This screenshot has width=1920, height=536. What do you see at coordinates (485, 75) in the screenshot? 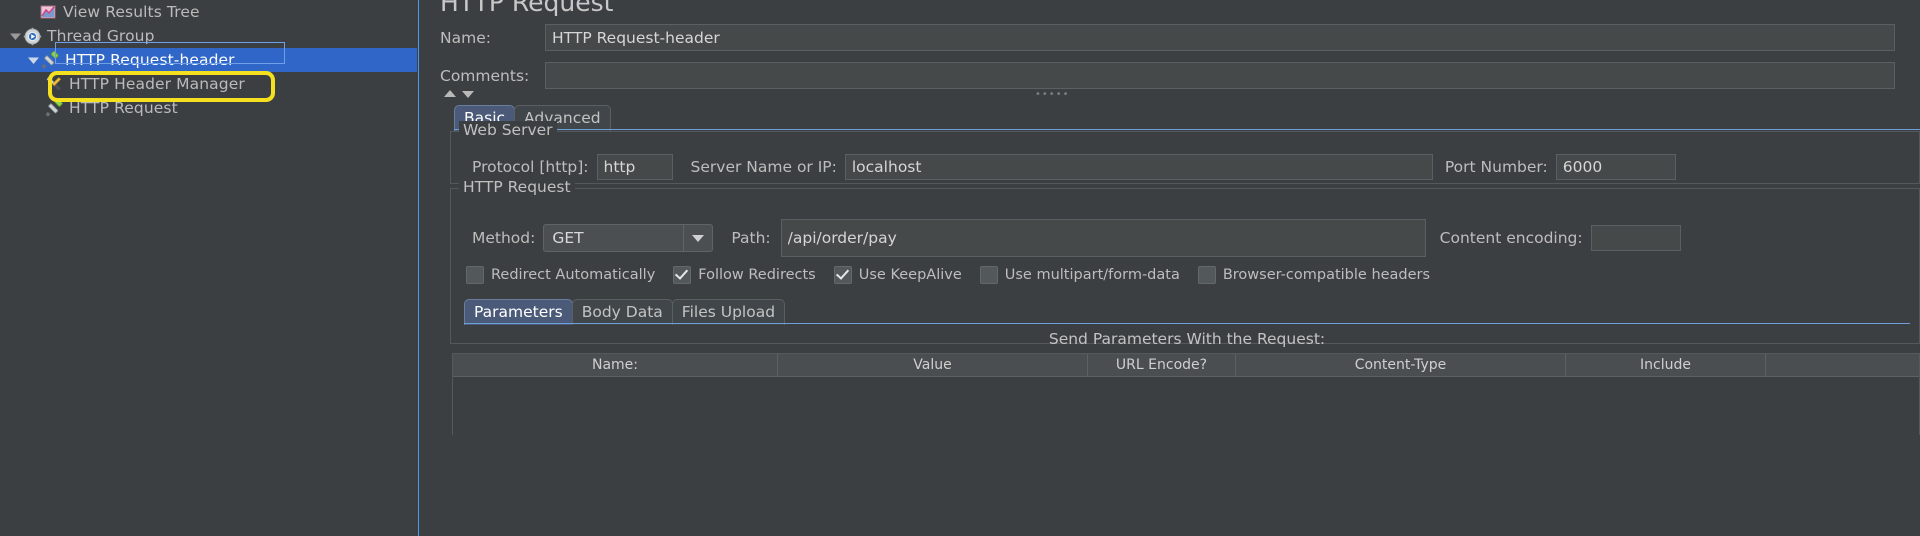
I see `comments-label: Comments:` at bounding box center [485, 75].